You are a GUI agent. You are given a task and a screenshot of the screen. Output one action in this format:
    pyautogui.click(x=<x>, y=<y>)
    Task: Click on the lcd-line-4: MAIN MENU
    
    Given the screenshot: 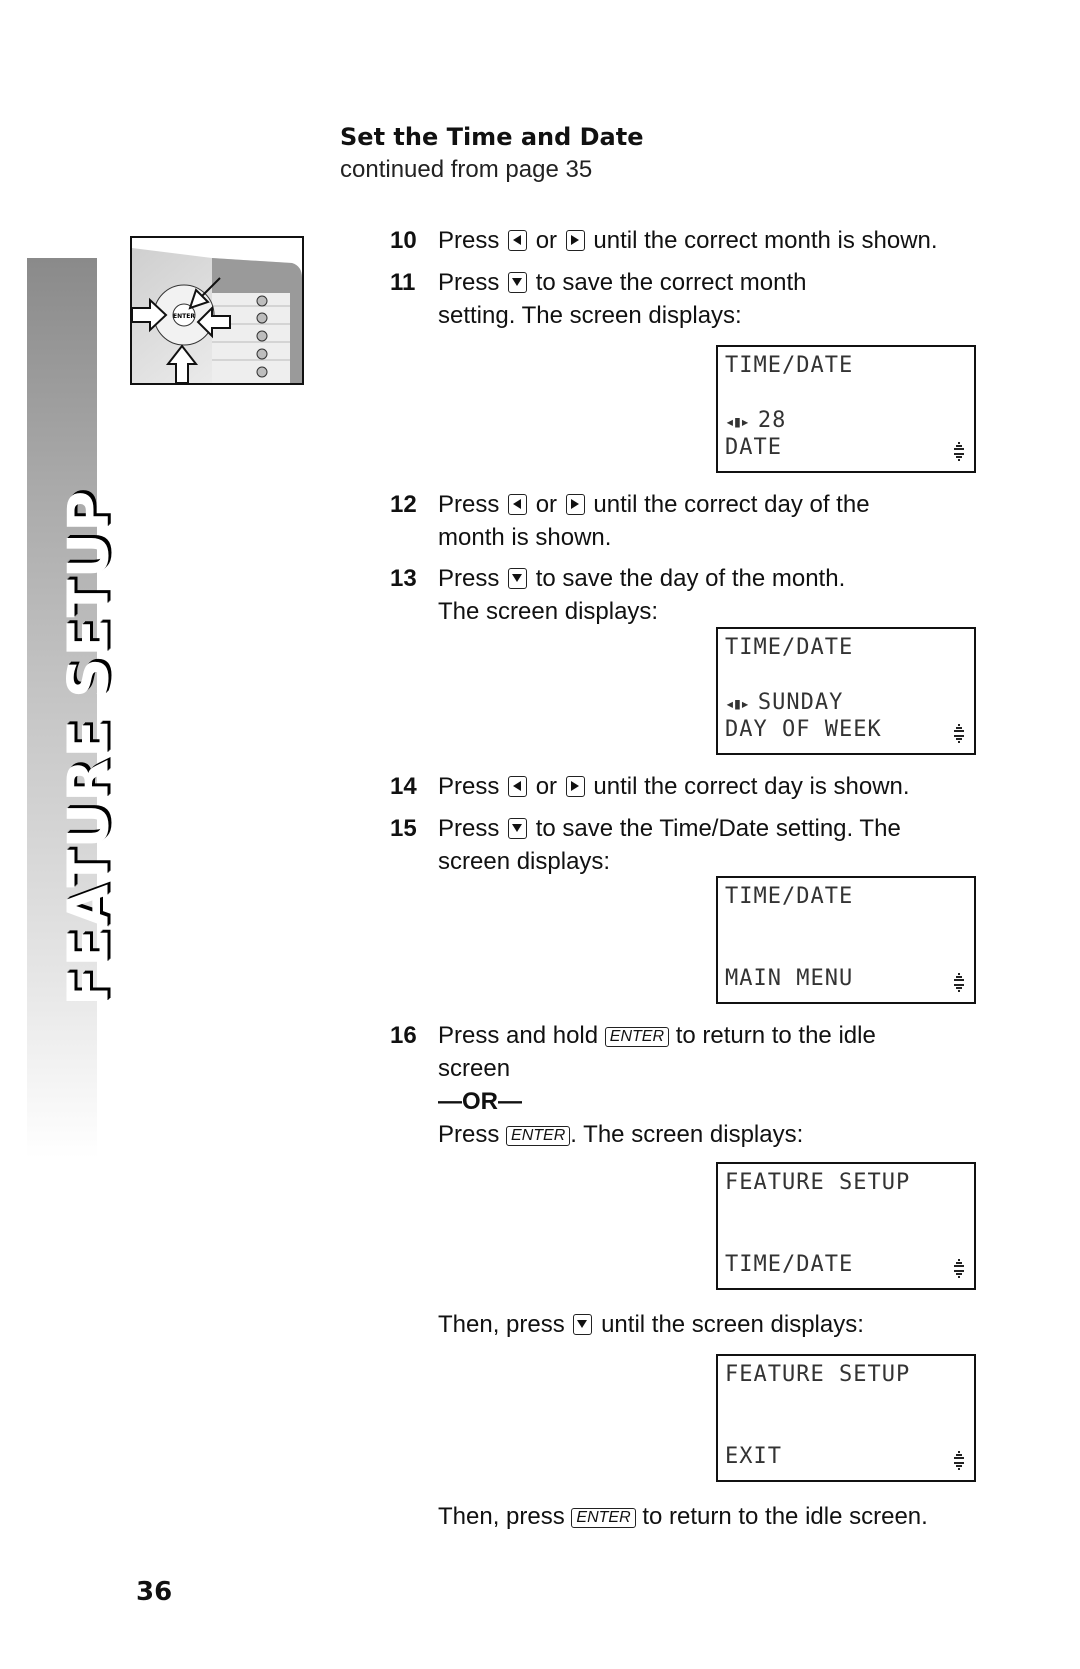 What is the action you would take?
    pyautogui.click(x=789, y=978)
    